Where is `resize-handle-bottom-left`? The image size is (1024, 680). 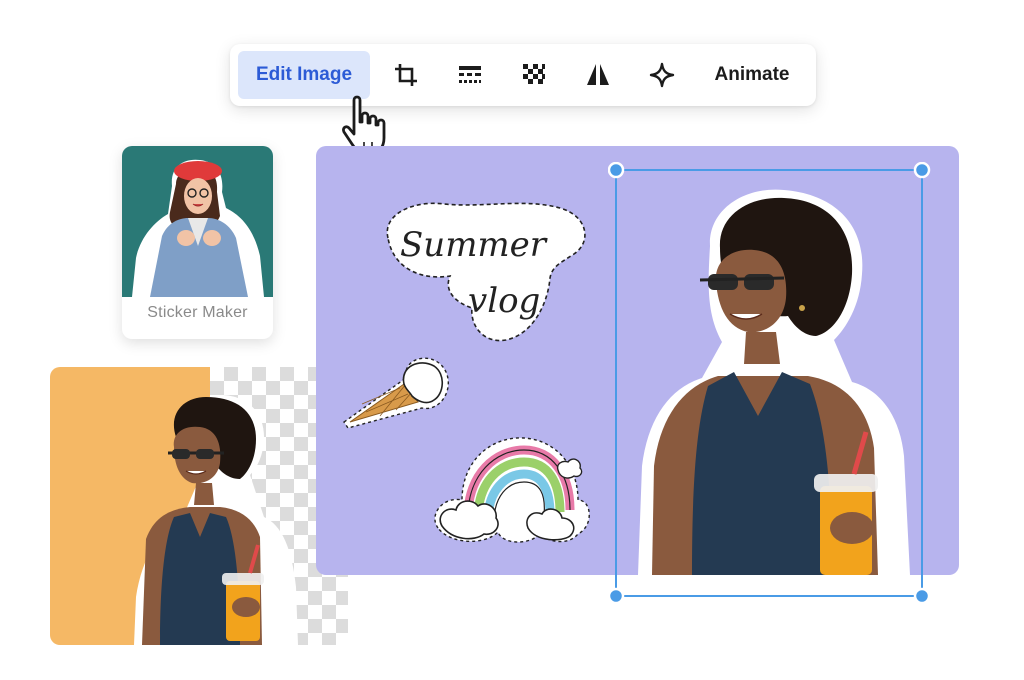
resize-handle-bottom-left is located at coordinates (616, 596).